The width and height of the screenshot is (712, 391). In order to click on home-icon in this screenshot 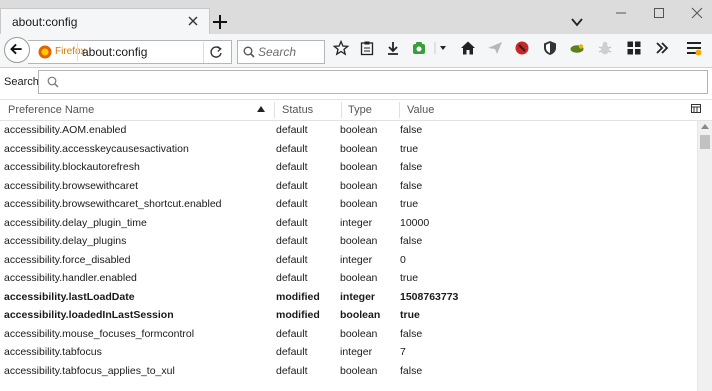, I will do `click(468, 48)`.